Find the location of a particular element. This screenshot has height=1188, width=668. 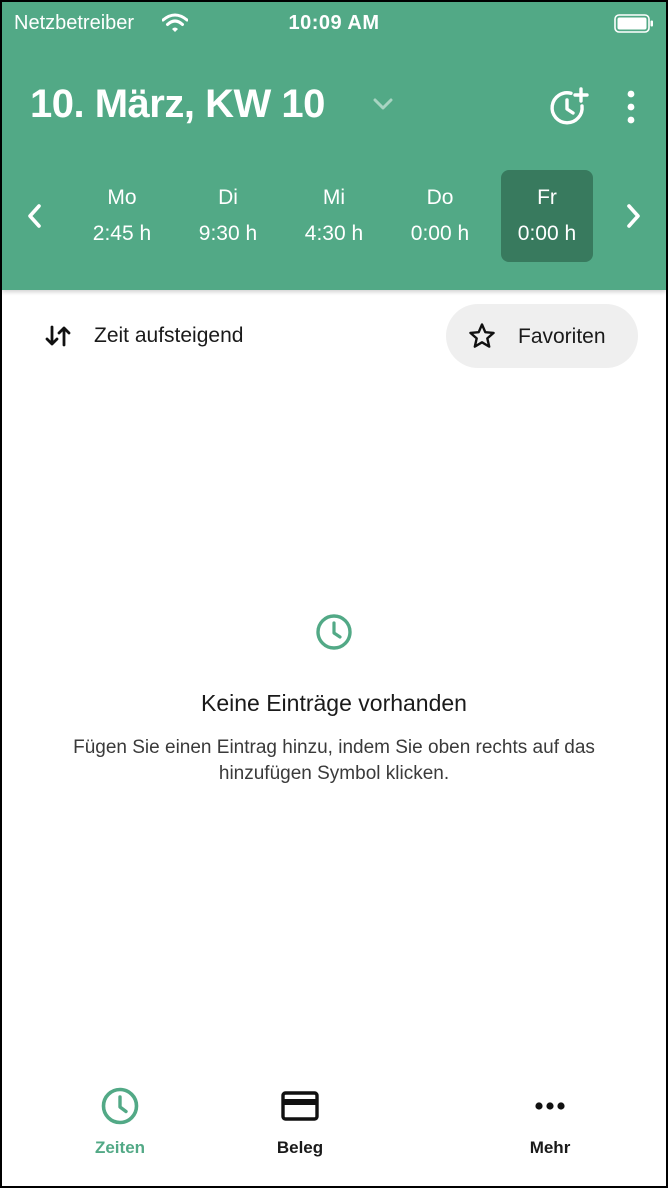

tab-beleg: Beleg is located at coordinates (300, 1125).